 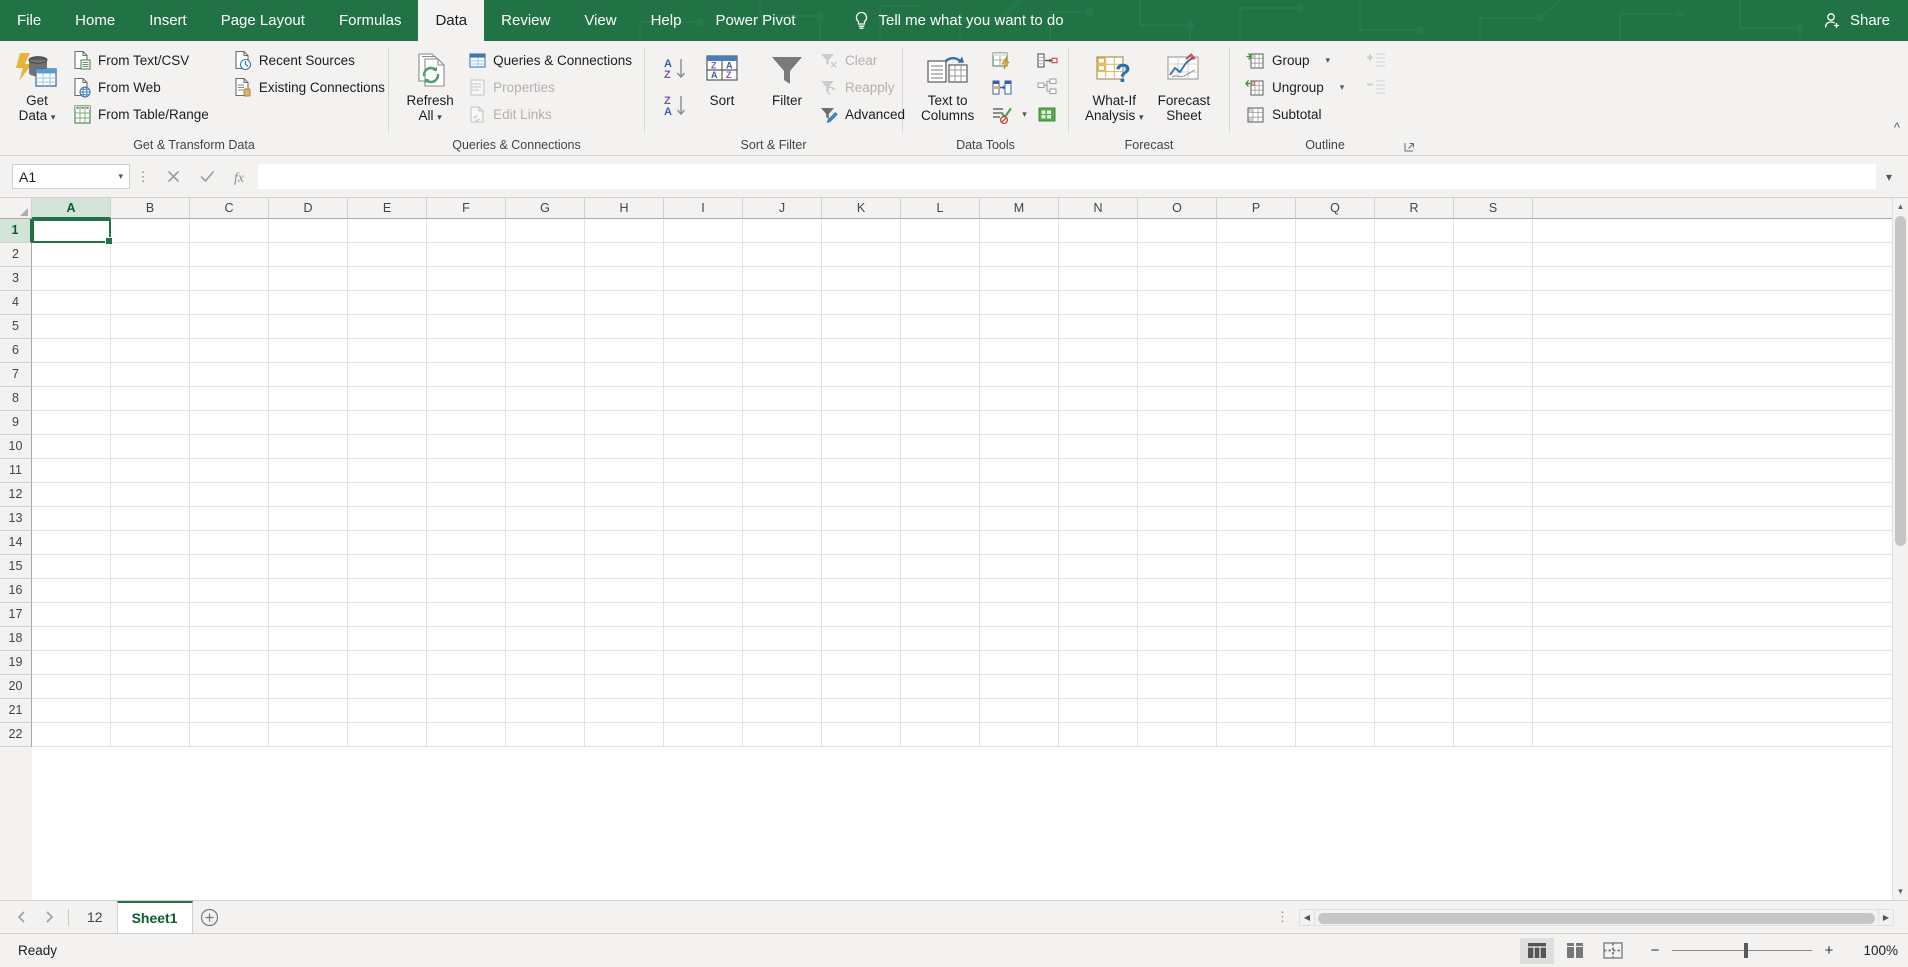 What do you see at coordinates (1019, 208) in the screenshot?
I see `column-header-M: M` at bounding box center [1019, 208].